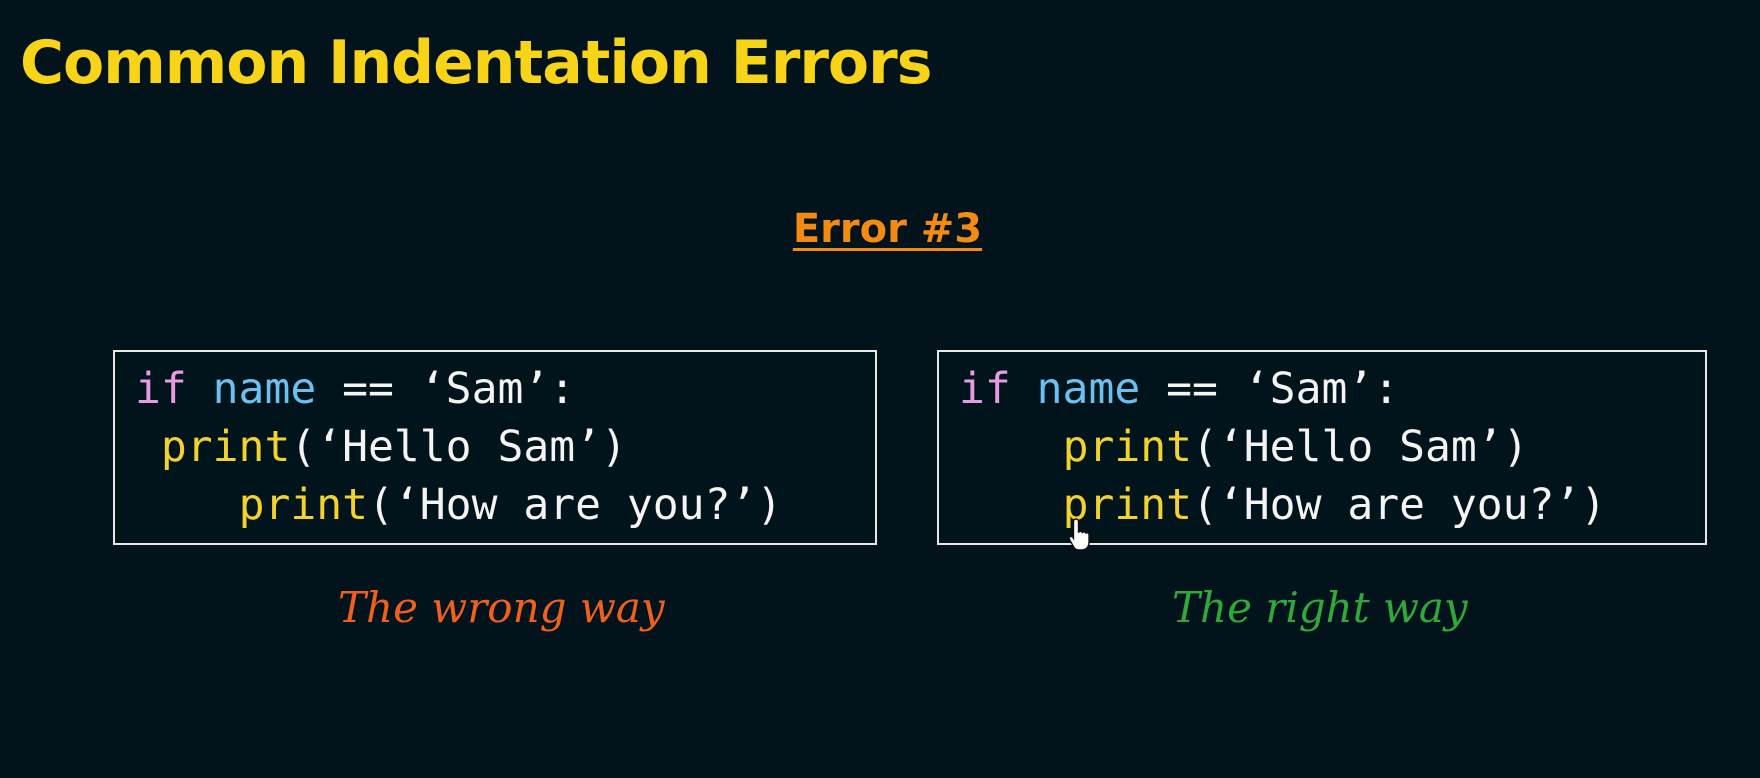  What do you see at coordinates (501, 607) in the screenshot?
I see `wrong-way-caption: The wrong way` at bounding box center [501, 607].